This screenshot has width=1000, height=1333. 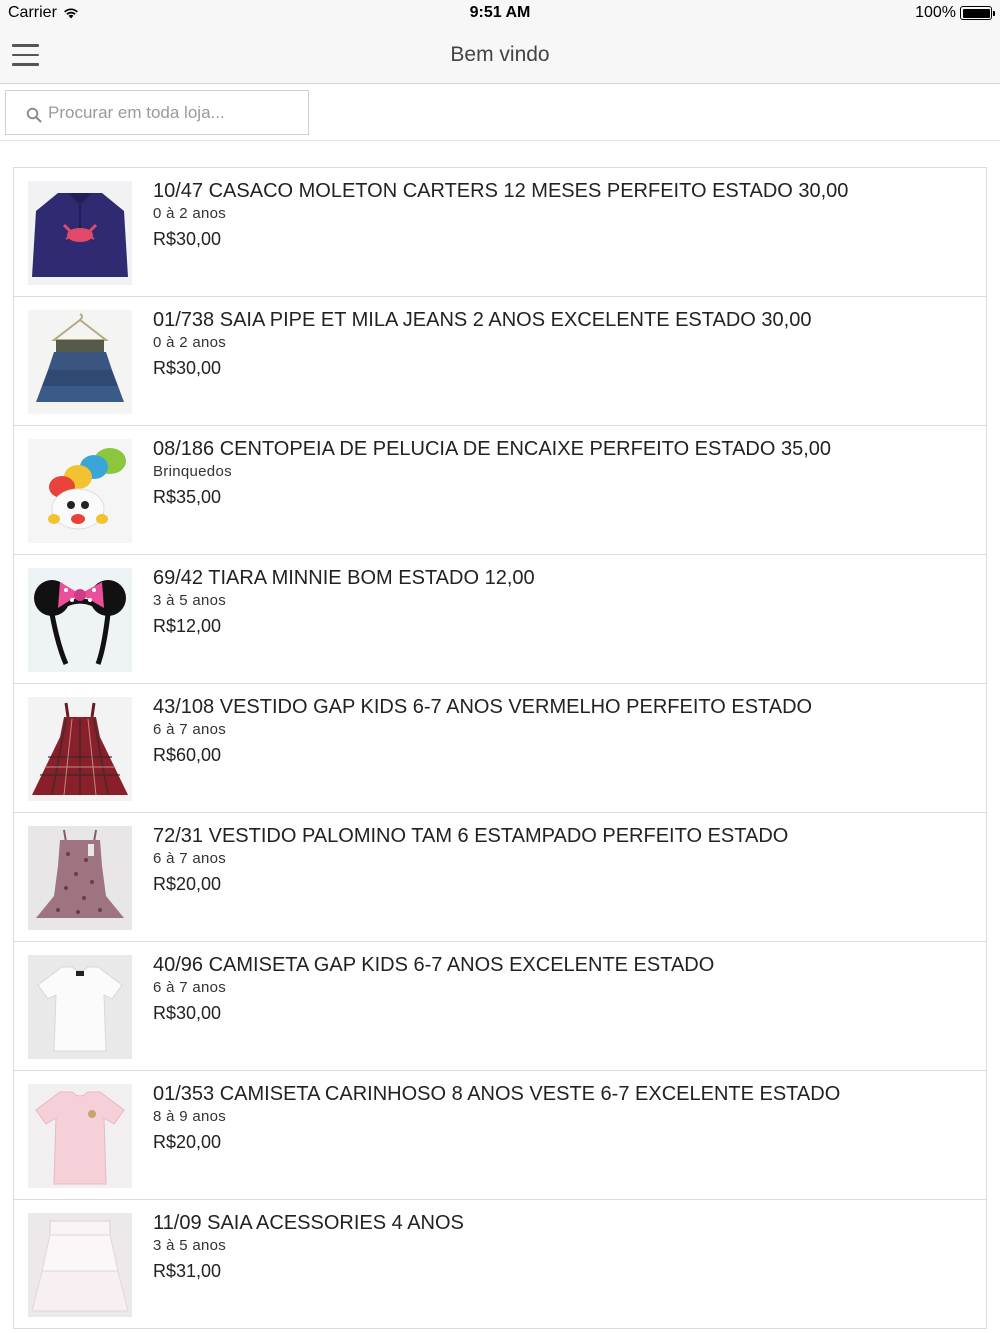 What do you see at coordinates (187, 755) in the screenshot?
I see `product-price: R$60,00` at bounding box center [187, 755].